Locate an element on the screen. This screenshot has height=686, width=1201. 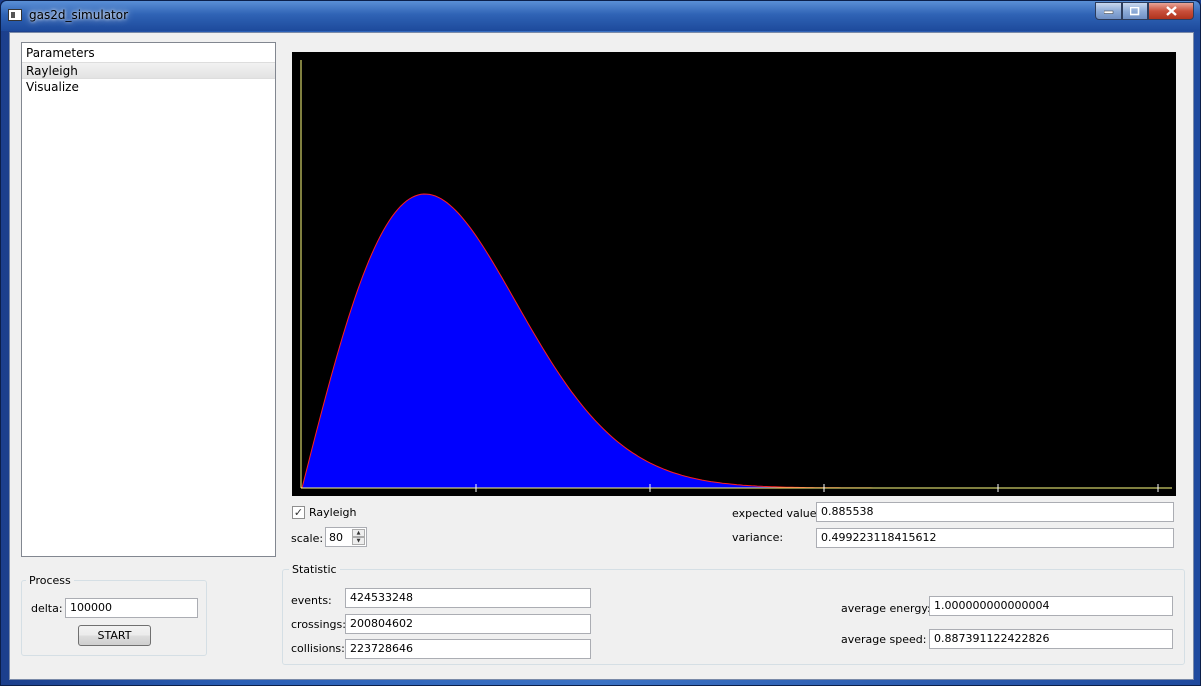
window-controls is located at coordinates (1144, 11).